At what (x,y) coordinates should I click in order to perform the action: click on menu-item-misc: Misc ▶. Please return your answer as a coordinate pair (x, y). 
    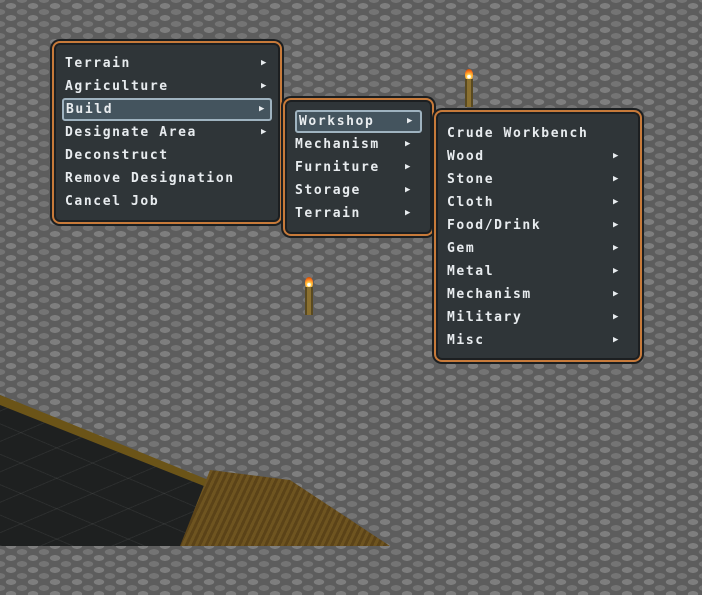
    Looking at the image, I should click on (538, 340).